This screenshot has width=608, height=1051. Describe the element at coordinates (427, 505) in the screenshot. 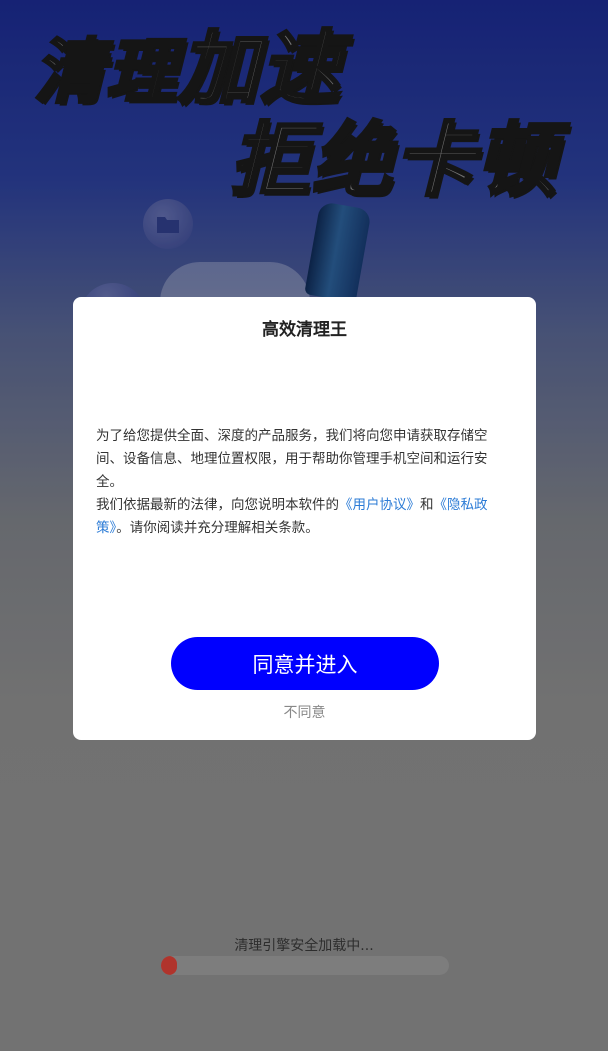

I see `para2-conjunction: 和` at that location.